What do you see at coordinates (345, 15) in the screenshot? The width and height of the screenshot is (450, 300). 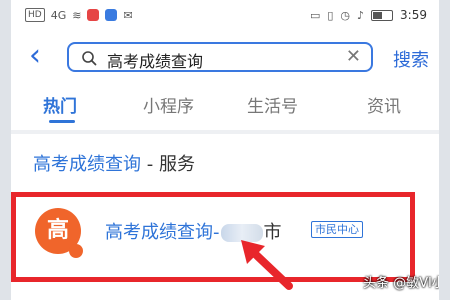 I see `alarm-icon: ◷` at bounding box center [345, 15].